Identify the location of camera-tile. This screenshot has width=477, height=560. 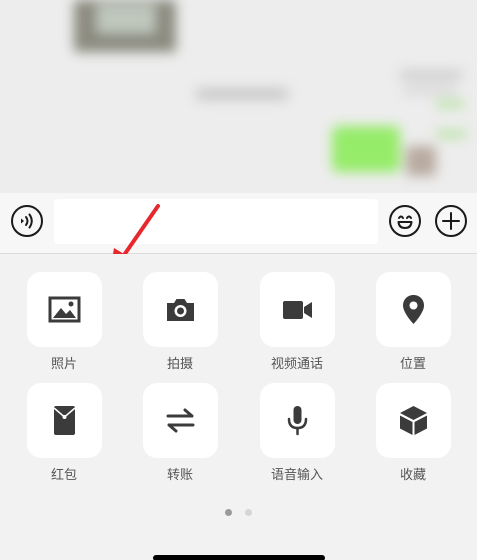
(180, 309).